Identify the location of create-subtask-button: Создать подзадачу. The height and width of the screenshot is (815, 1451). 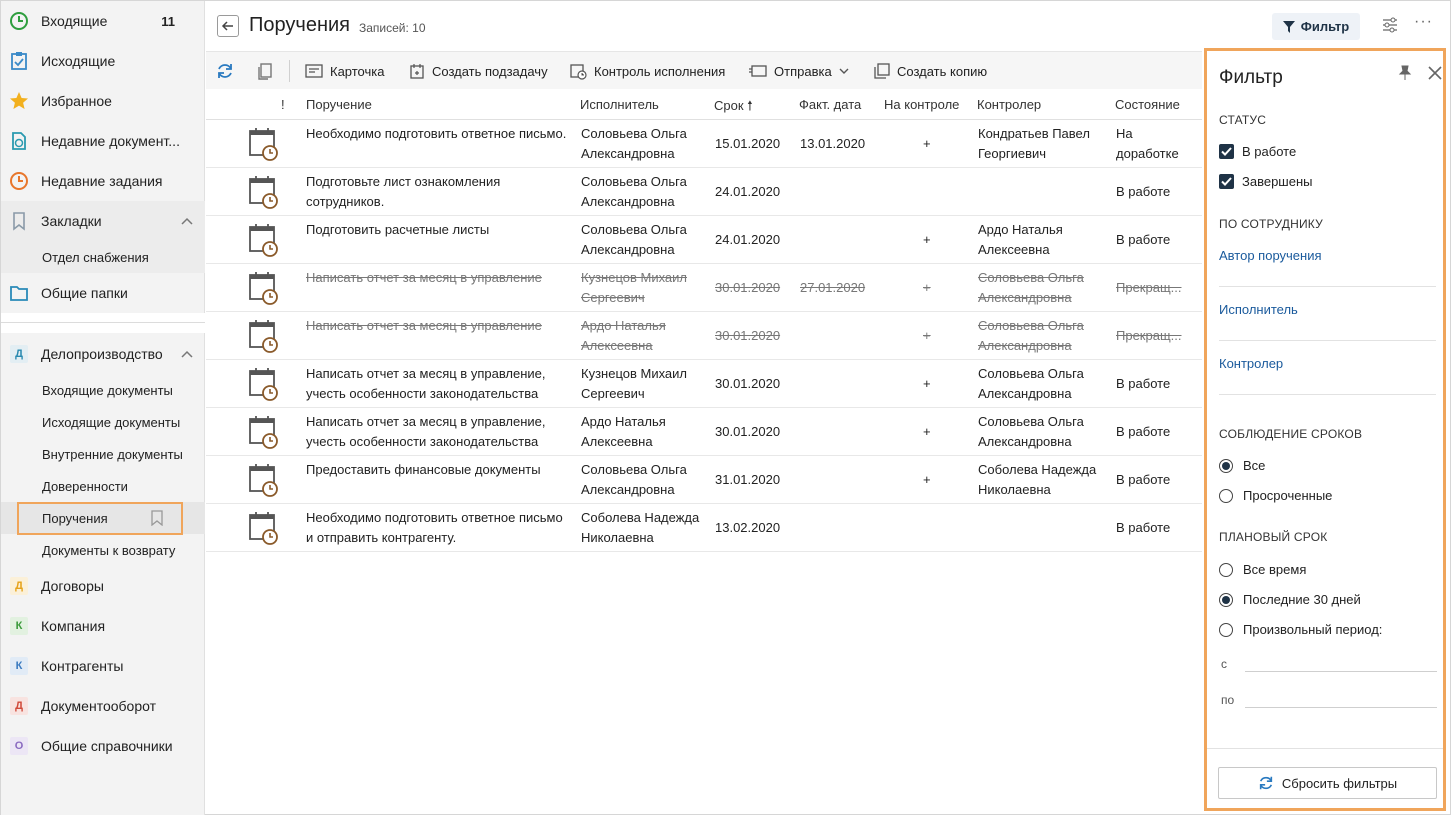
(478, 71).